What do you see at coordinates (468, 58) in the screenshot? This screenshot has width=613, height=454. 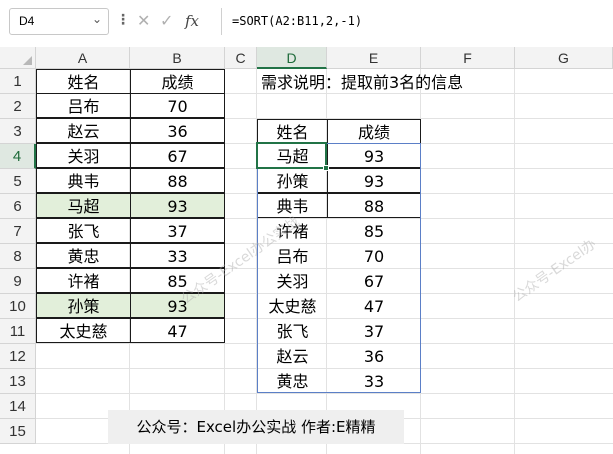 I see `column-header-f: F` at bounding box center [468, 58].